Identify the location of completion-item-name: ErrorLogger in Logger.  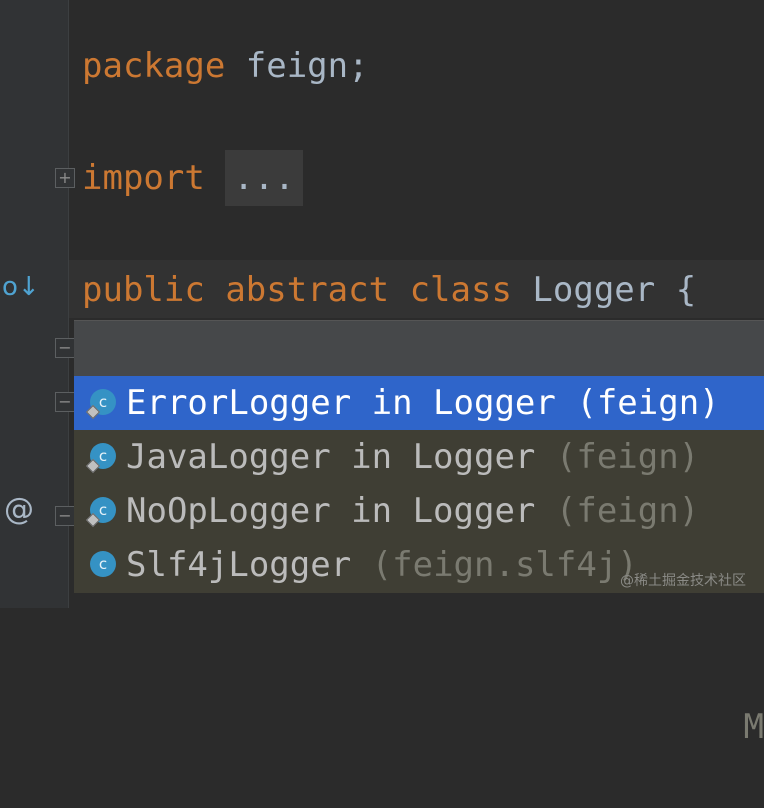
(341, 403).